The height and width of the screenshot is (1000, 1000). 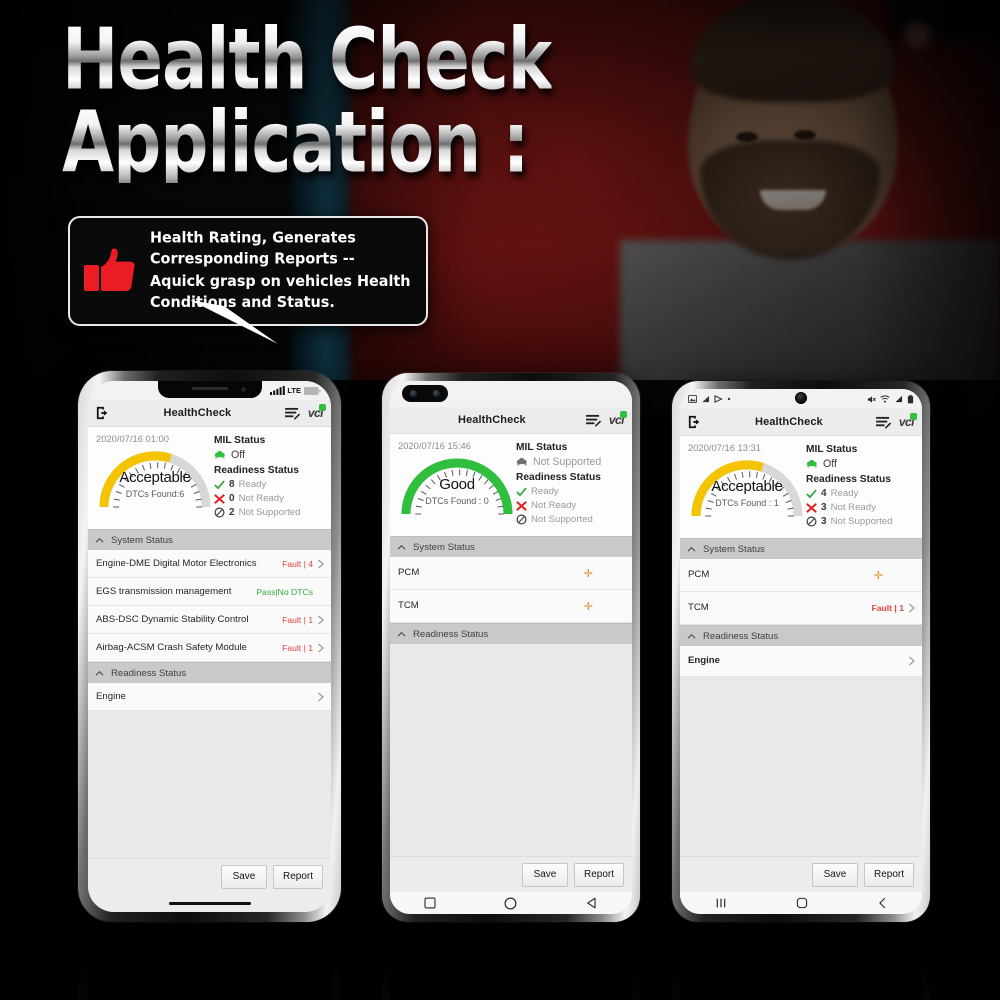 What do you see at coordinates (521, 519) in the screenshot?
I see `blocked-icon` at bounding box center [521, 519].